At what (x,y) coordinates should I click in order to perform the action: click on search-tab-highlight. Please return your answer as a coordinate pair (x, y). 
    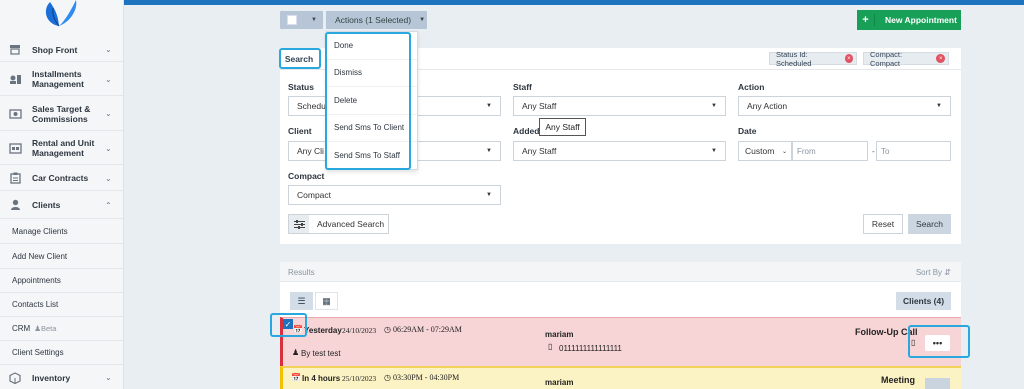
    Looking at the image, I should click on (300, 58).